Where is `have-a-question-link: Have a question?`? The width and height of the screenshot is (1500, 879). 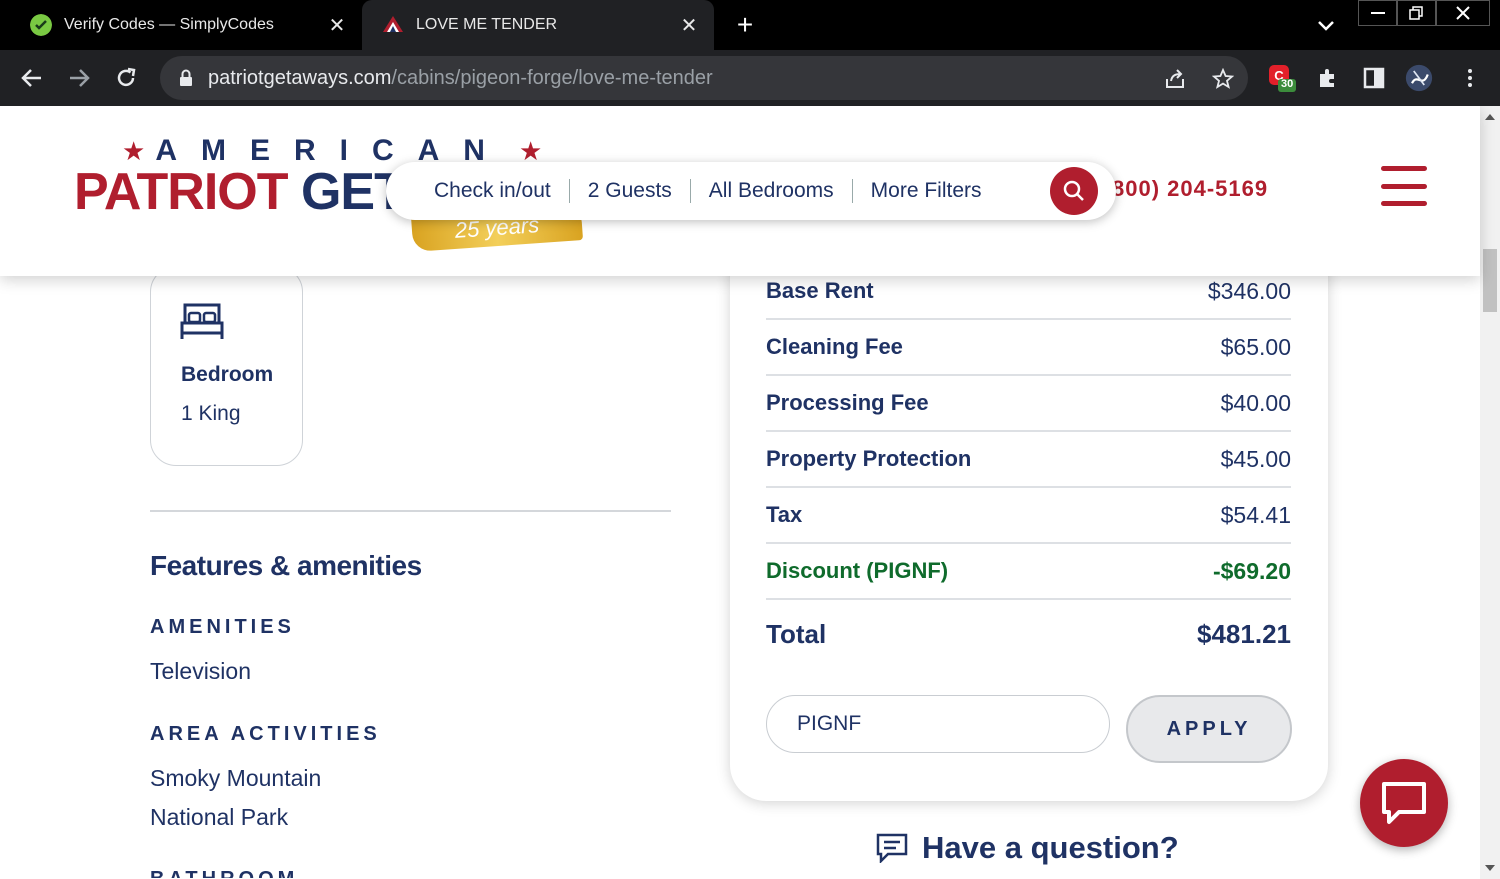
have-a-question-link: Have a question? is located at coordinates (1027, 848).